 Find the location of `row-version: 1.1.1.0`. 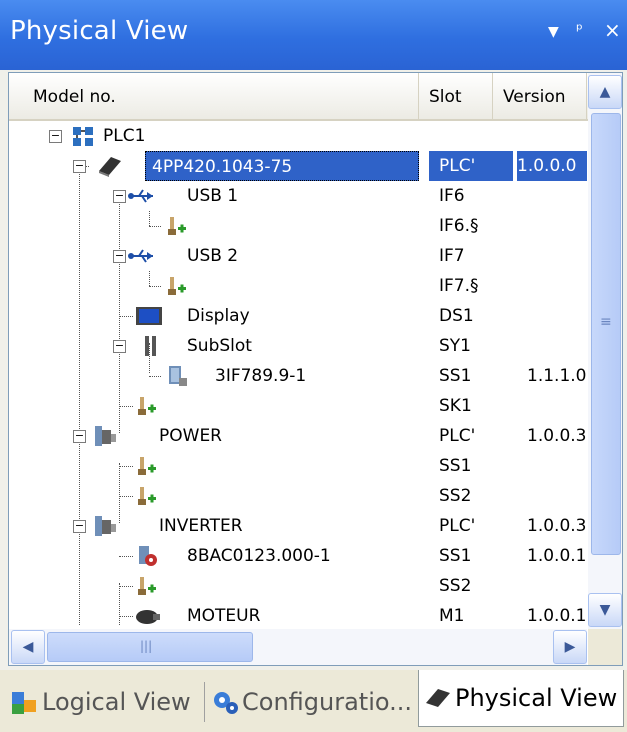

row-version: 1.1.1.0 is located at coordinates (557, 376).